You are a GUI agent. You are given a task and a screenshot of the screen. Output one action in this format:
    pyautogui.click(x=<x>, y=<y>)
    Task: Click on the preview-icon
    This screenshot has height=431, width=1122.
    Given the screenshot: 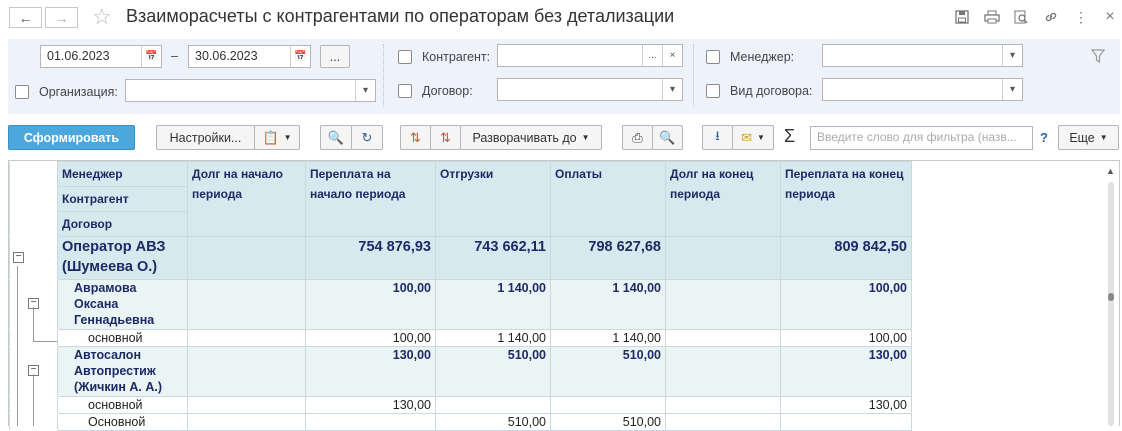 What is the action you would take?
    pyautogui.click(x=1021, y=17)
    